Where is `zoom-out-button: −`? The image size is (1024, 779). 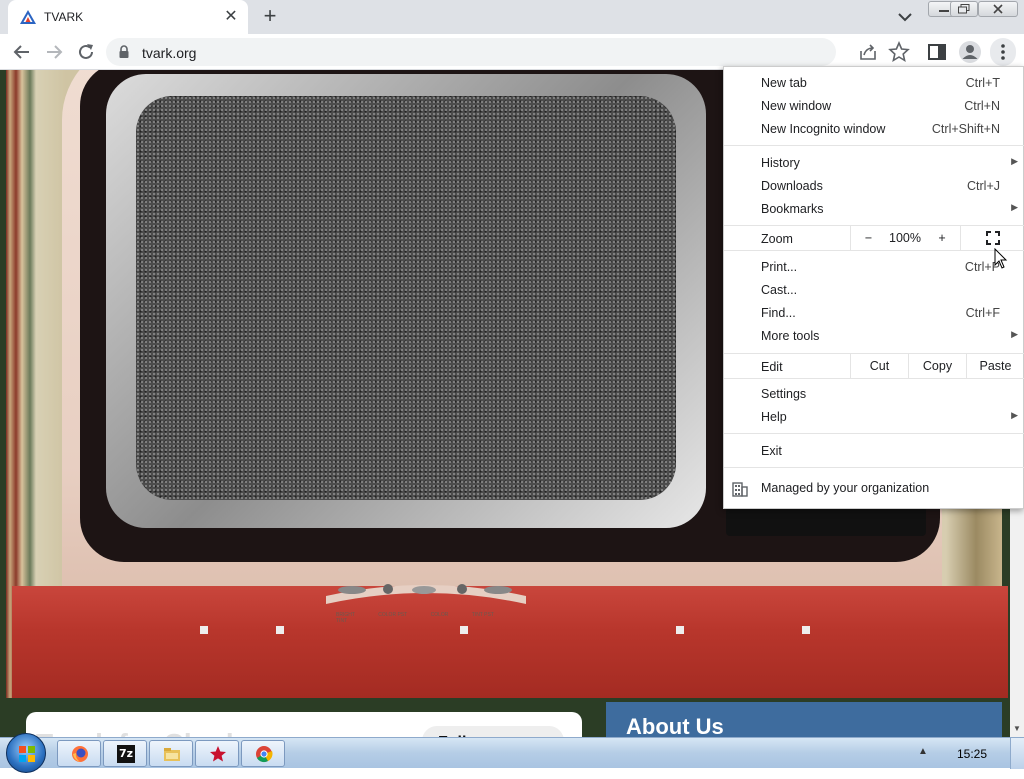 zoom-out-button: − is located at coordinates (868, 238).